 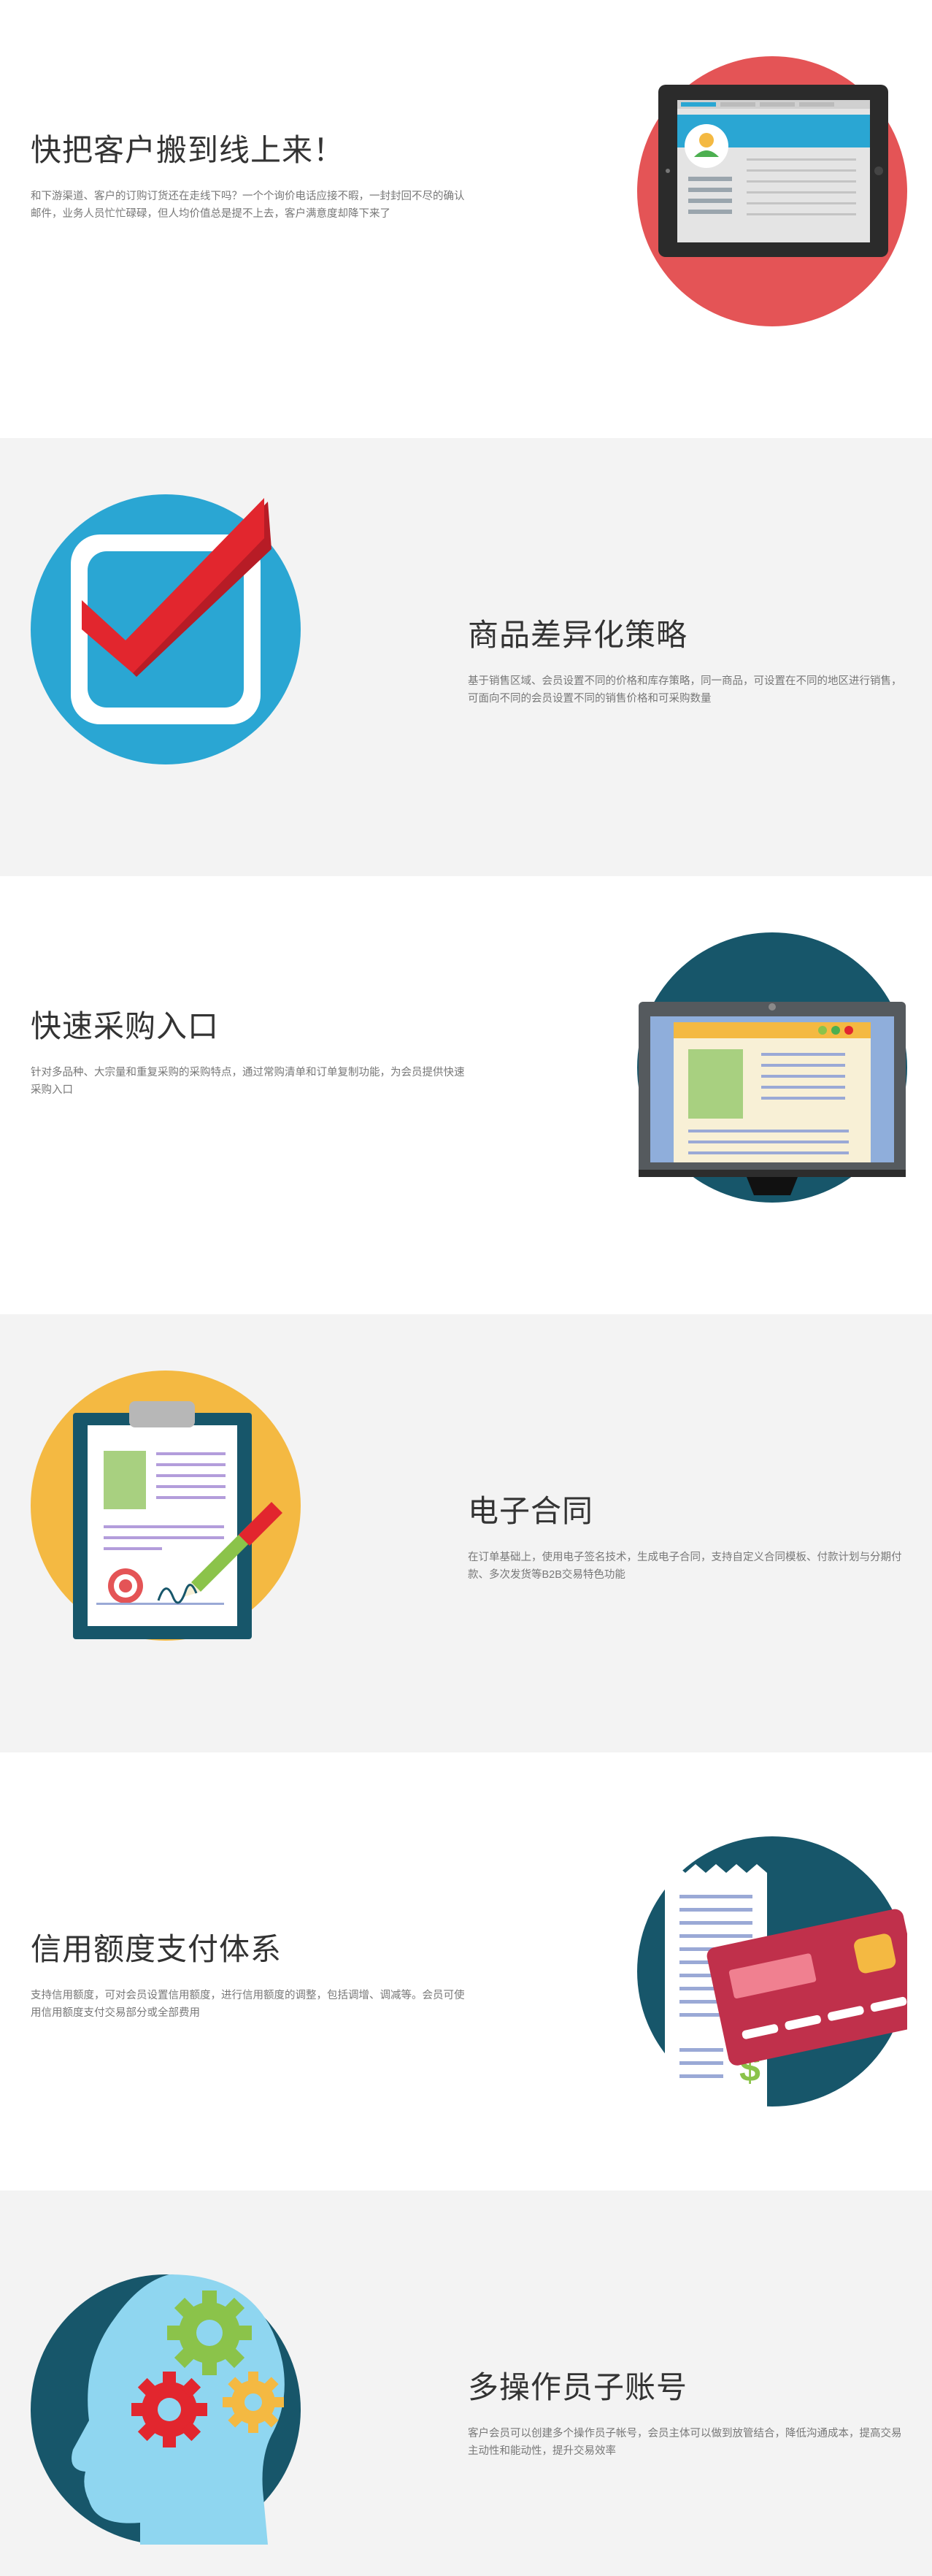 I want to click on feature-title: 信用额度支付体系, so click(x=156, y=1949).